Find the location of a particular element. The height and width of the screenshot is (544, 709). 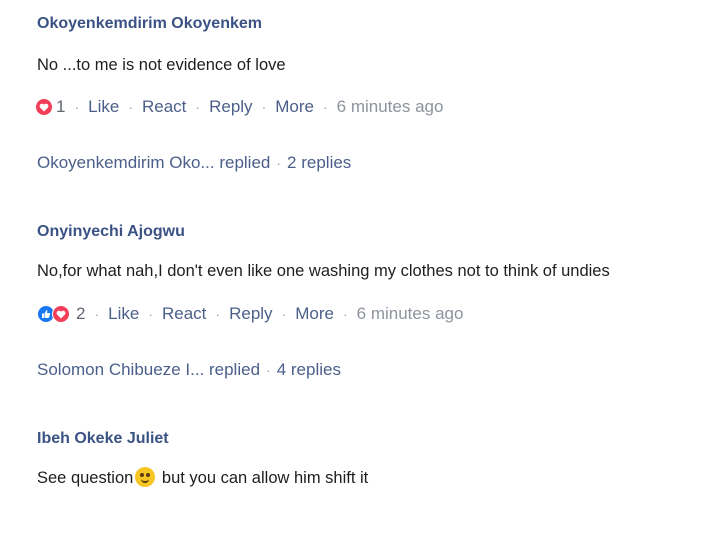

comment-author: Okoyenkemdirim Okoyenkem is located at coordinates (373, 24).